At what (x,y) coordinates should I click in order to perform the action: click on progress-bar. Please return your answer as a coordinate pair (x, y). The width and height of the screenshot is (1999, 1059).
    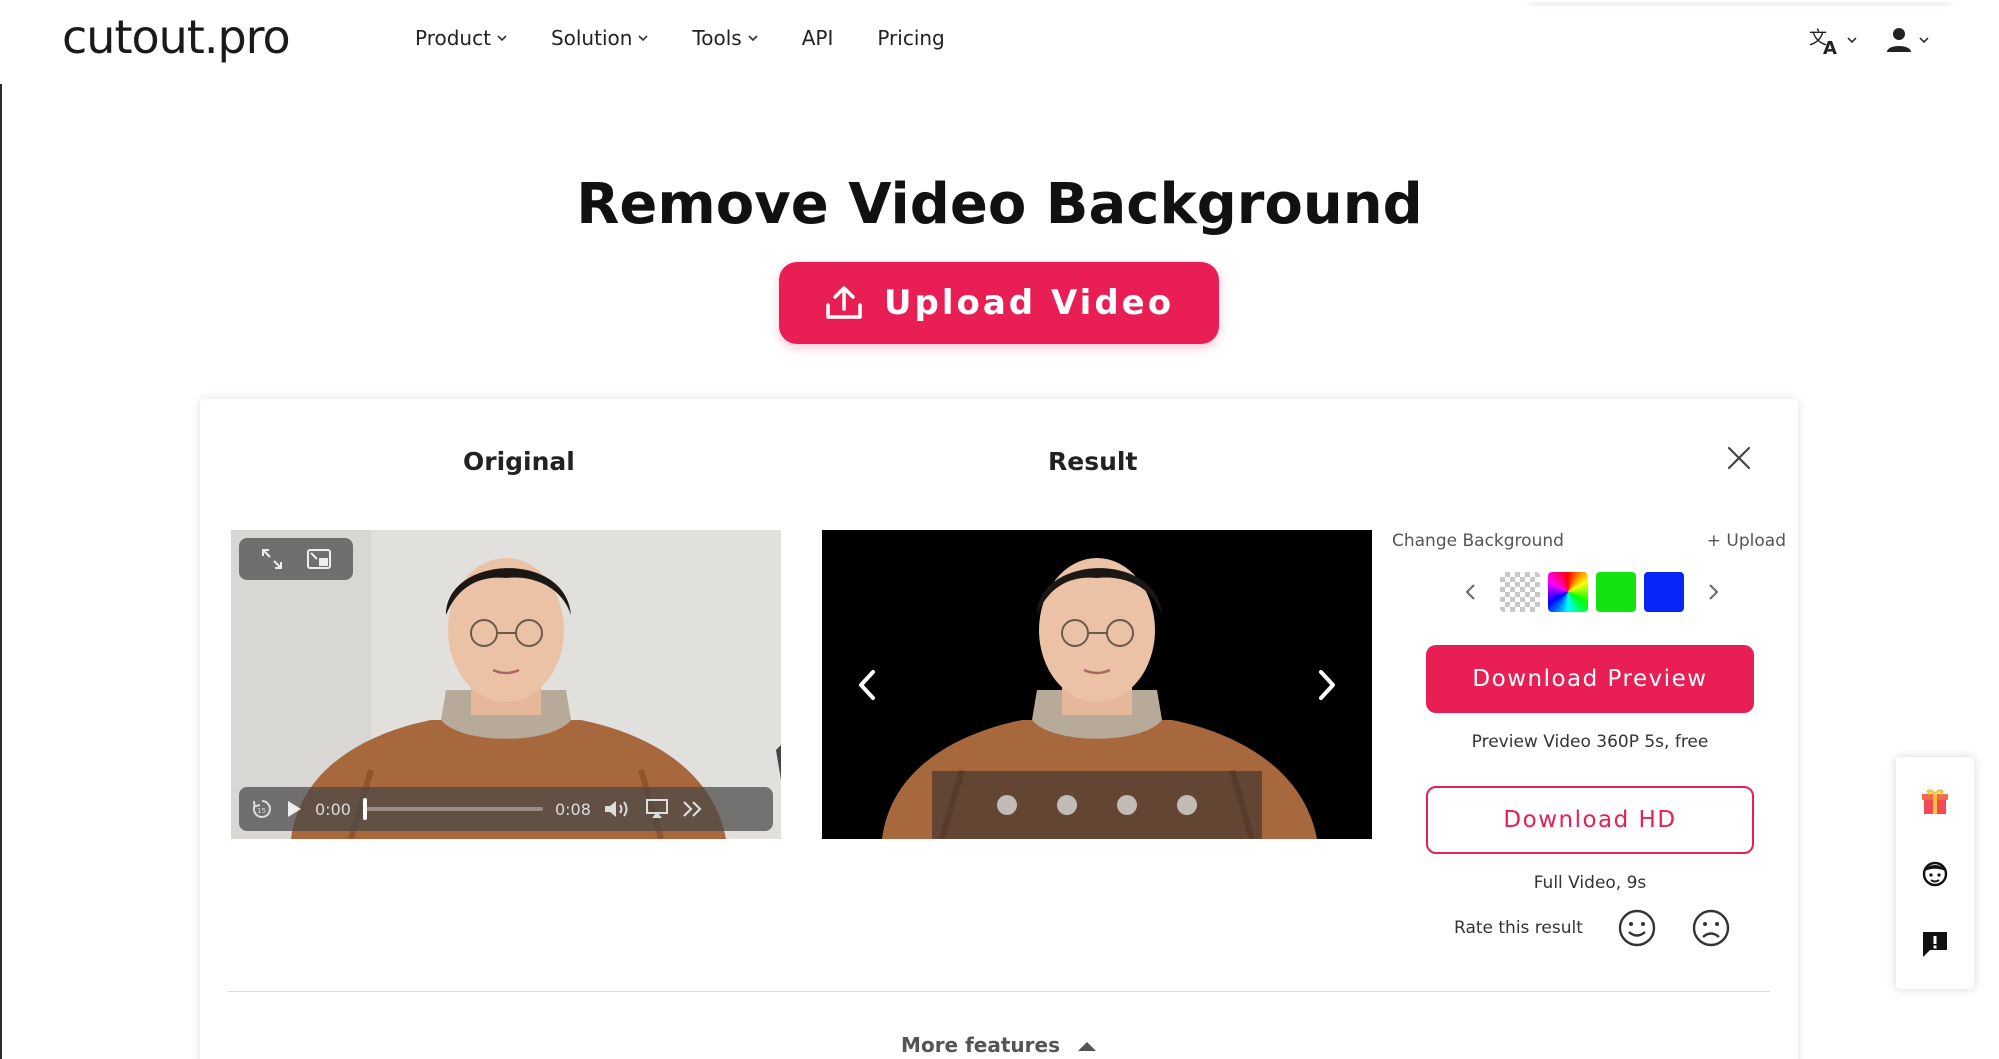
    Looking at the image, I should click on (452, 809).